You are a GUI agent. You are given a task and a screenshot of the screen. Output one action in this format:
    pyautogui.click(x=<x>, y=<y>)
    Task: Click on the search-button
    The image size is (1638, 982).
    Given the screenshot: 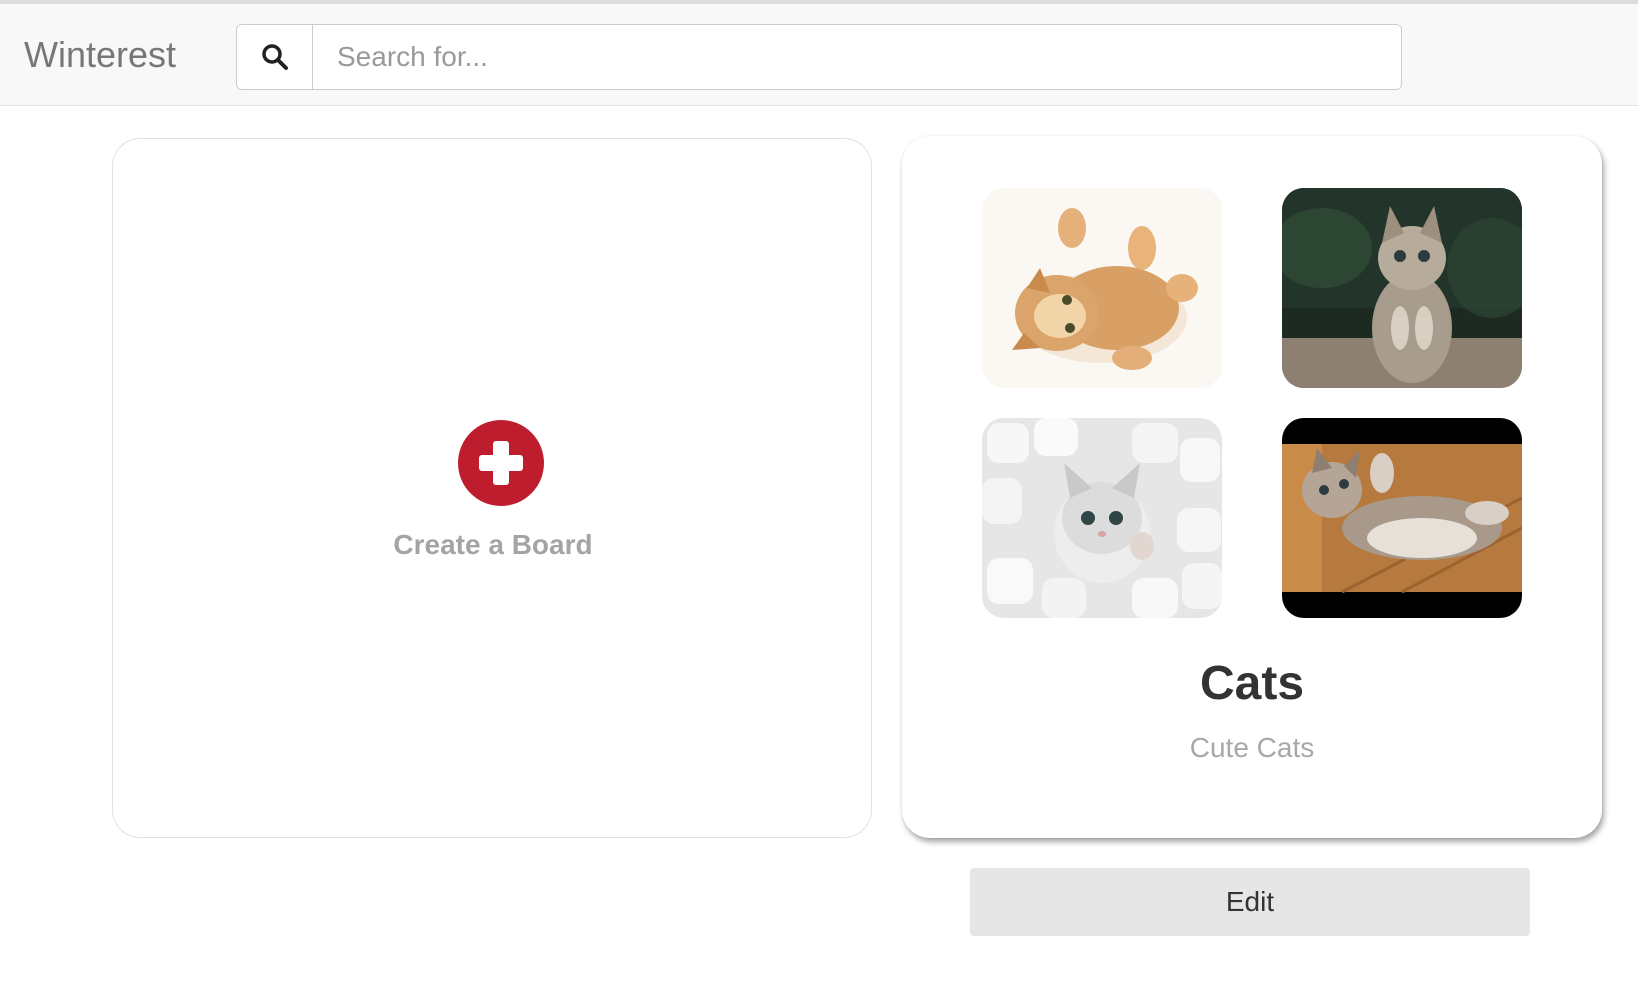 What is the action you would take?
    pyautogui.click(x=275, y=57)
    